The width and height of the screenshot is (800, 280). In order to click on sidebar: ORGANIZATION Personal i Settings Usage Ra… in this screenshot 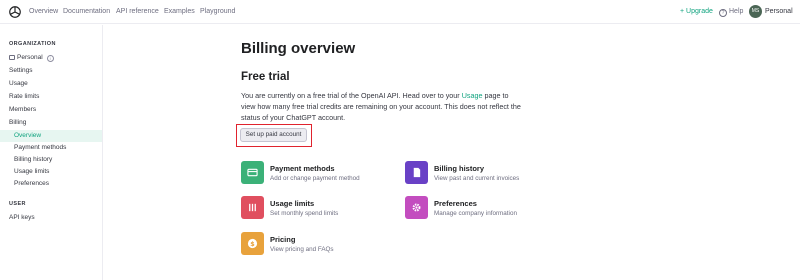, I will do `click(51, 152)`.